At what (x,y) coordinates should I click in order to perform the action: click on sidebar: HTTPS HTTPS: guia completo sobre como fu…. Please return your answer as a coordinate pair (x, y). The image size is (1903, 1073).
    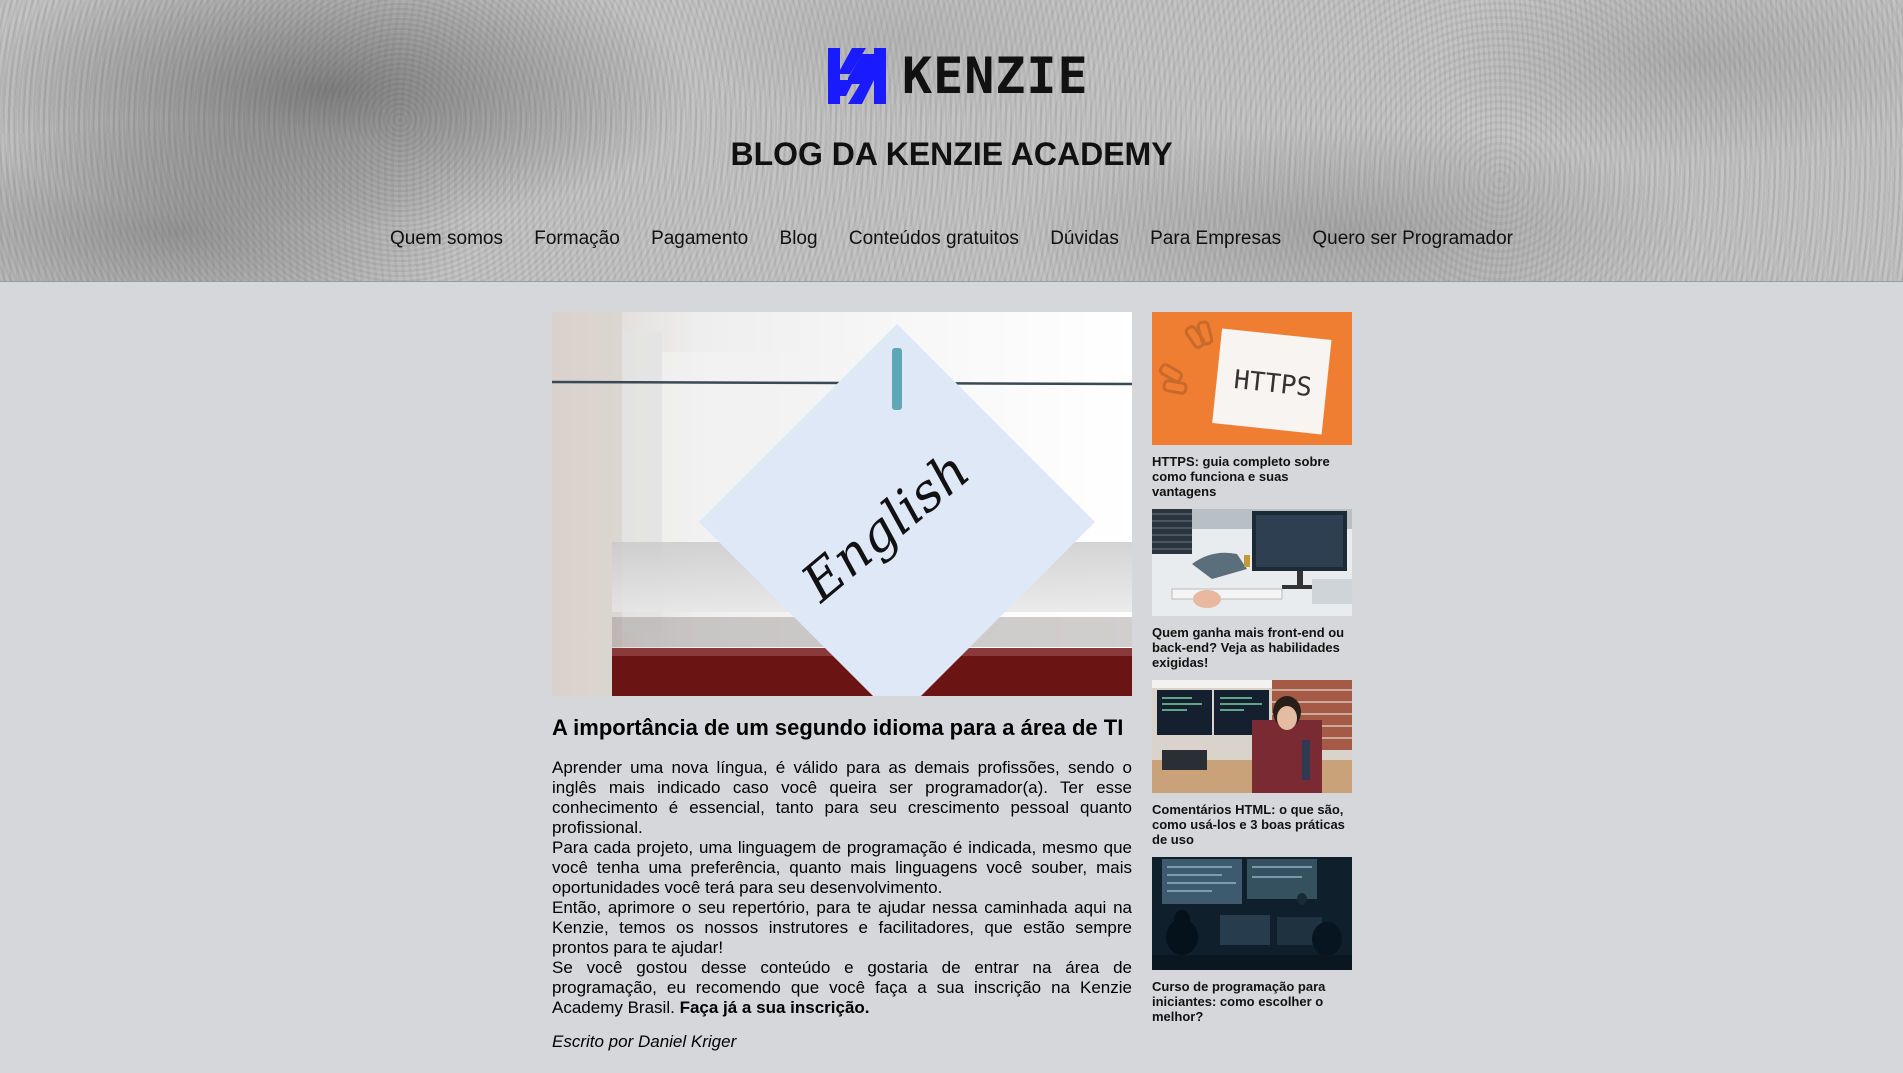
    Looking at the image, I should click on (1252, 673).